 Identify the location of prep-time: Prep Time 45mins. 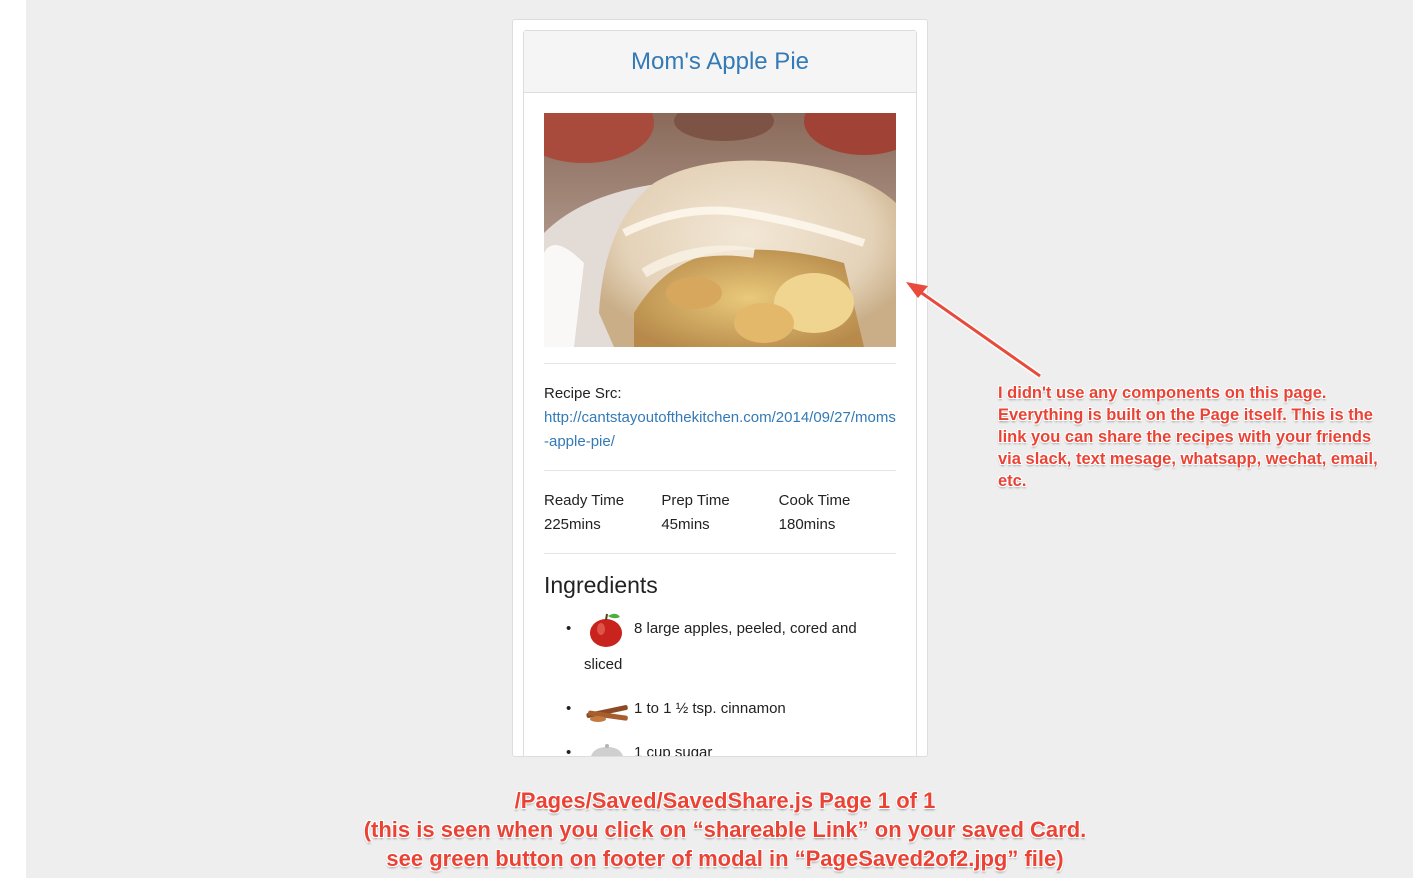
(719, 513).